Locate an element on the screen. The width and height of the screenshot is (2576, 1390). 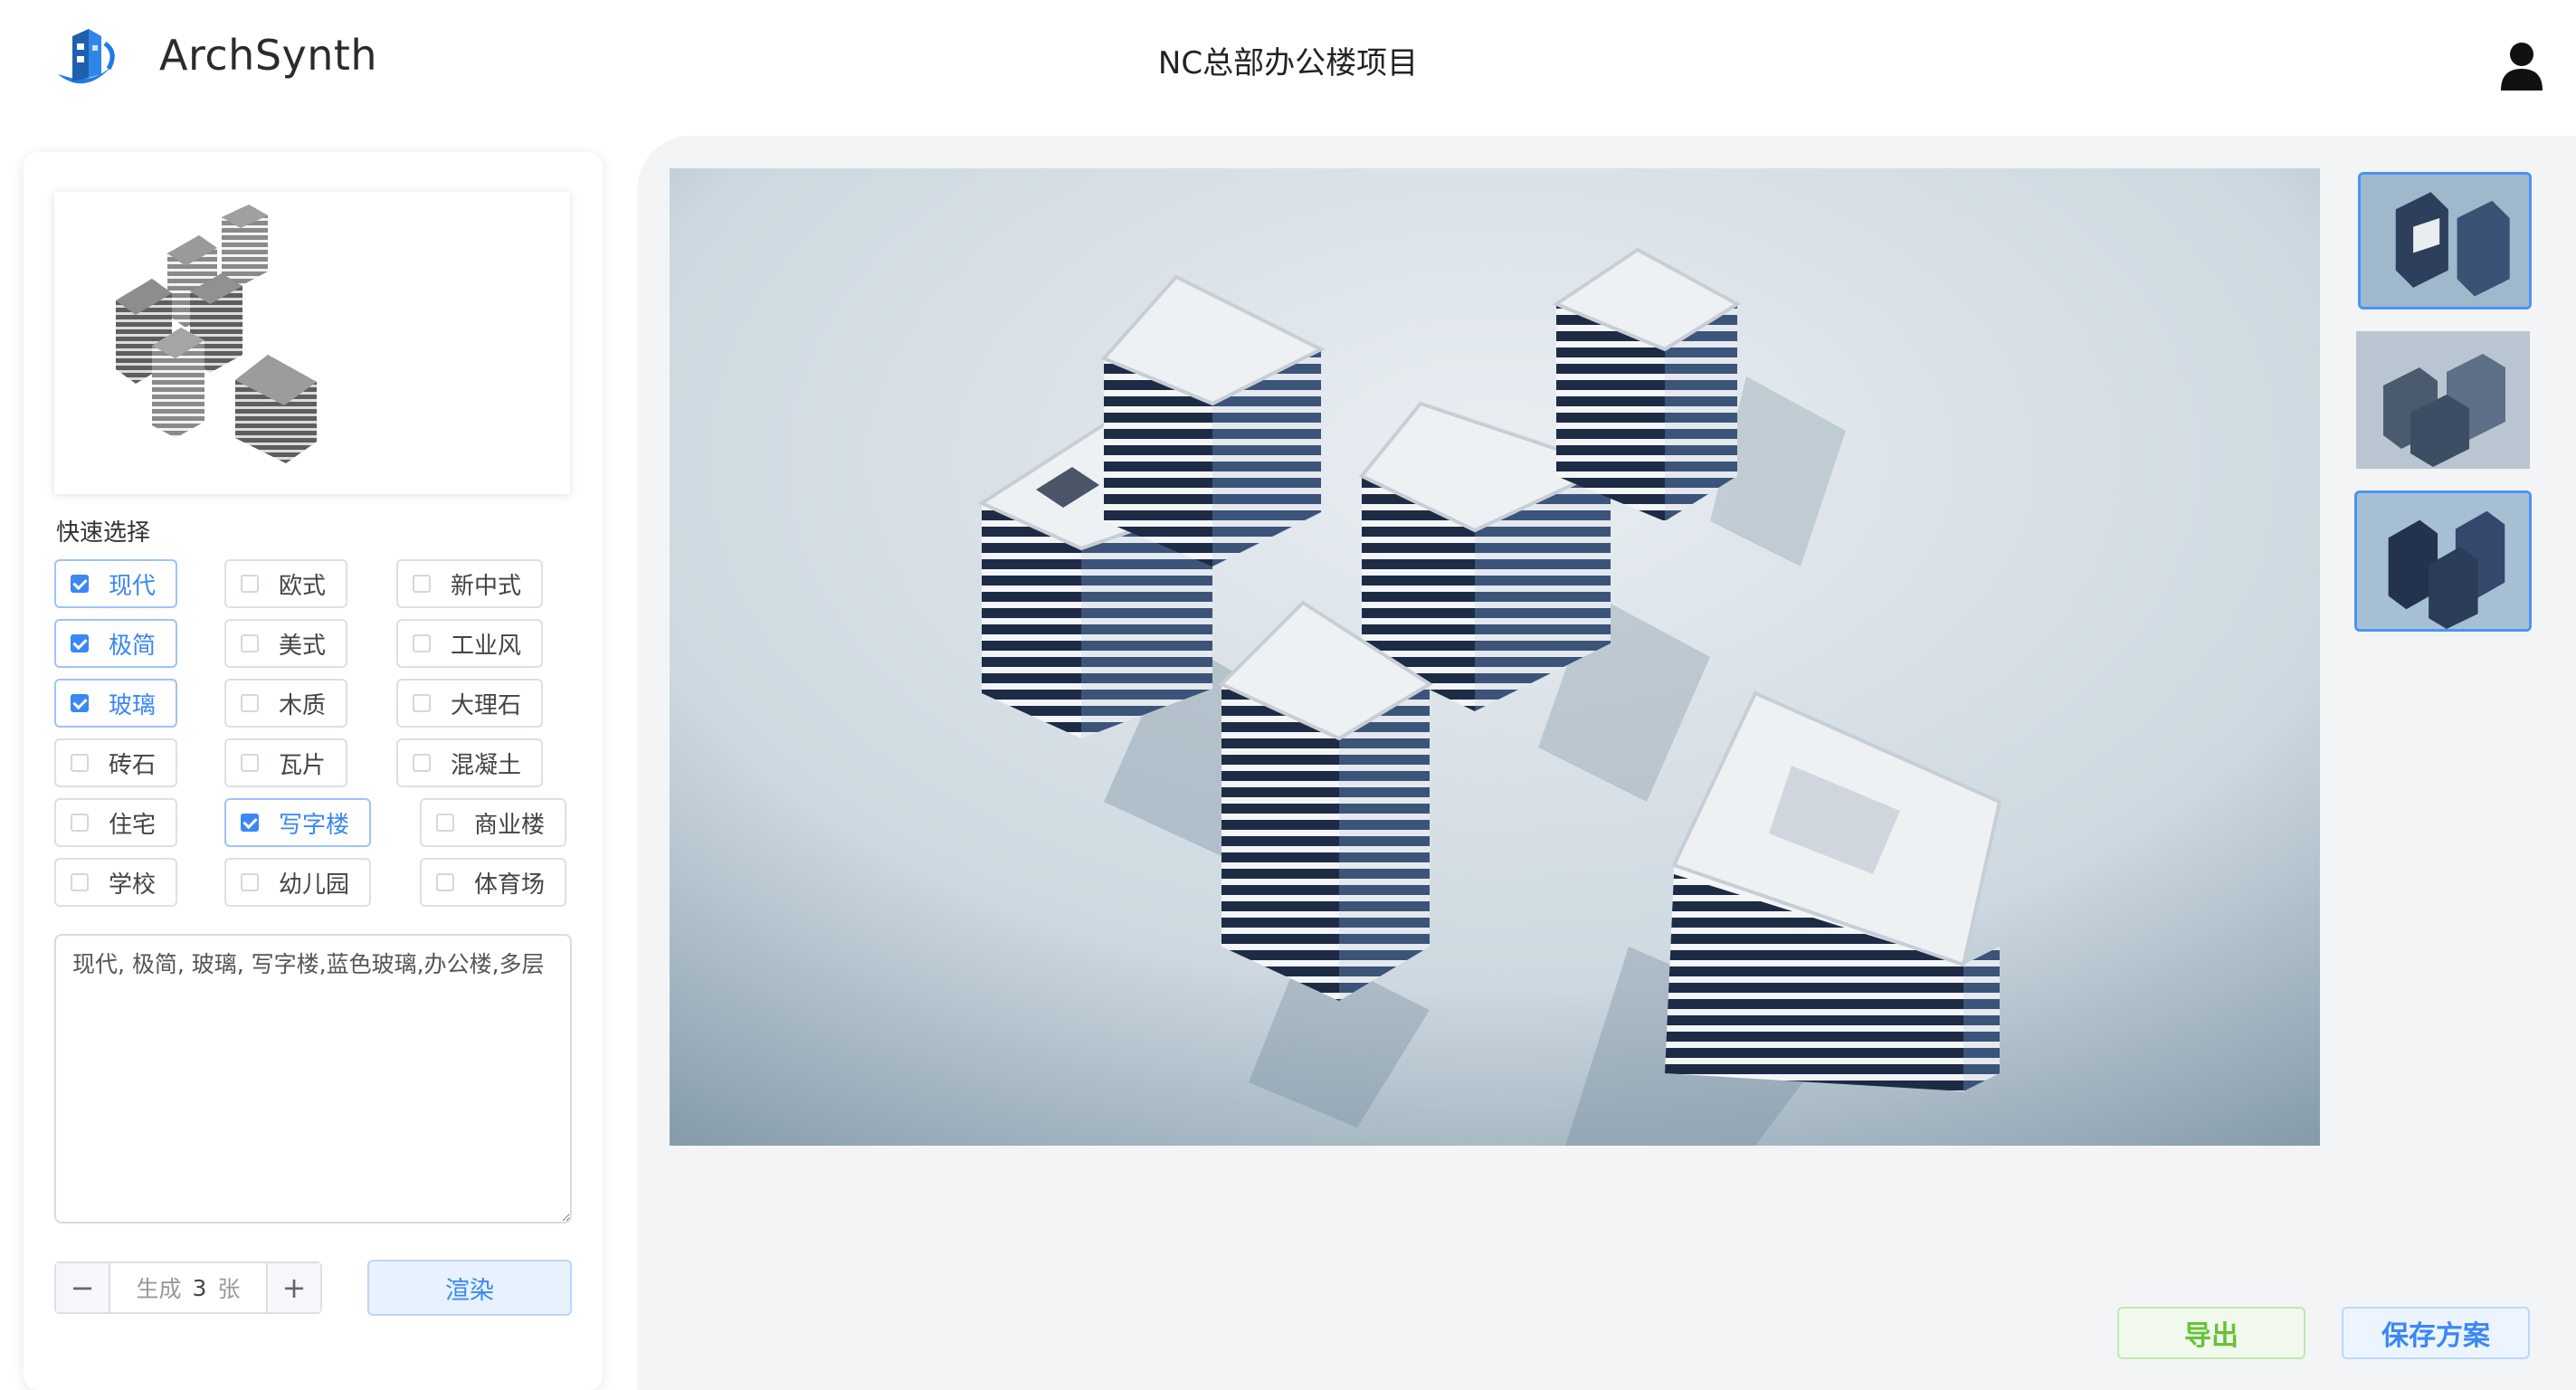
render-button: 渲染 is located at coordinates (470, 1288).